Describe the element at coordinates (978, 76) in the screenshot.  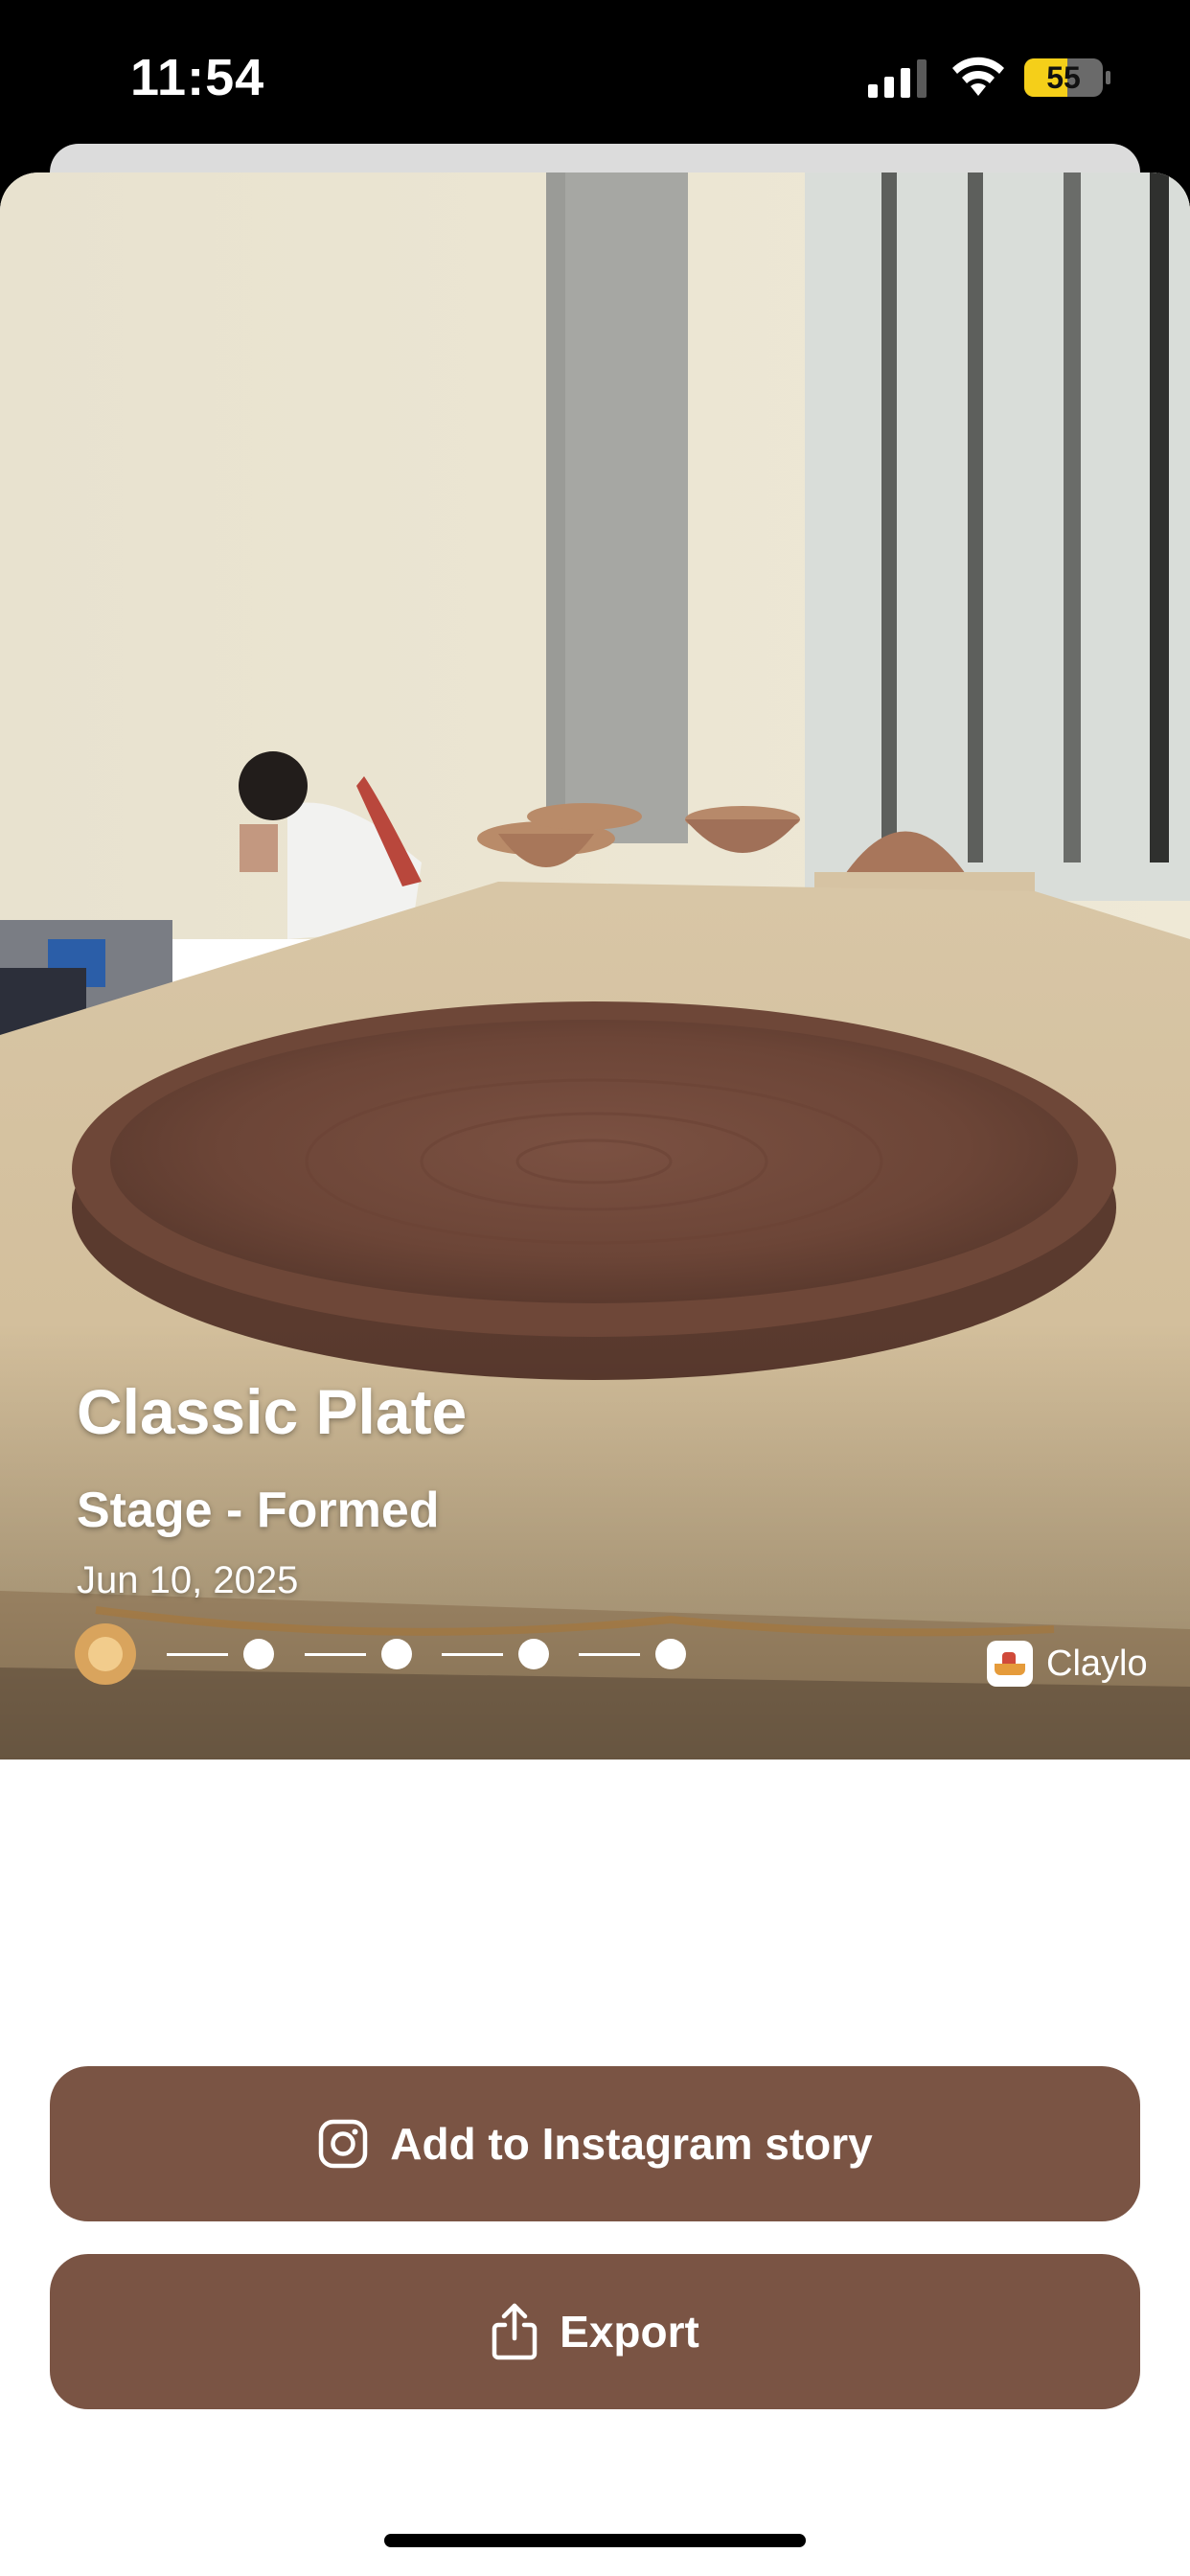
I see `wifi-icon` at that location.